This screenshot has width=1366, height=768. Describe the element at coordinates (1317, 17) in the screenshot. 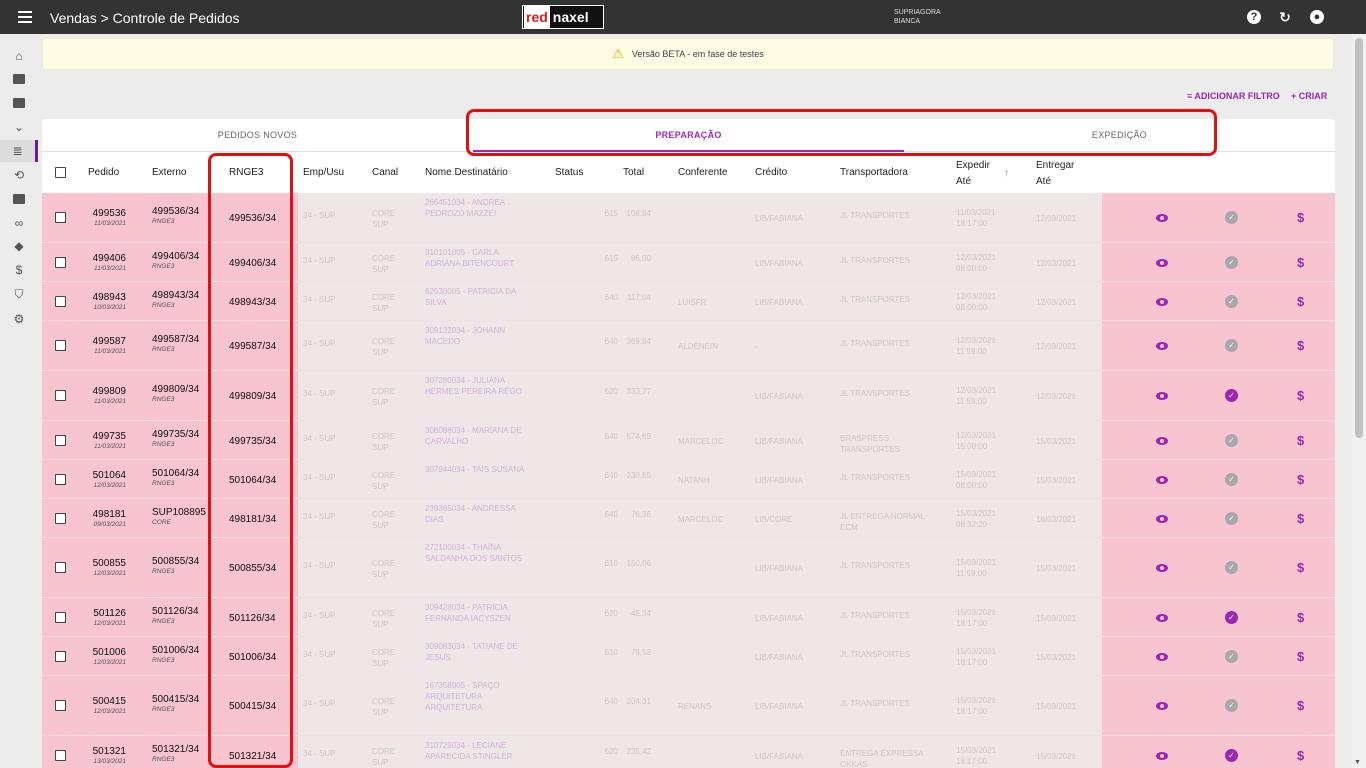

I see `account-icon: ●` at that location.